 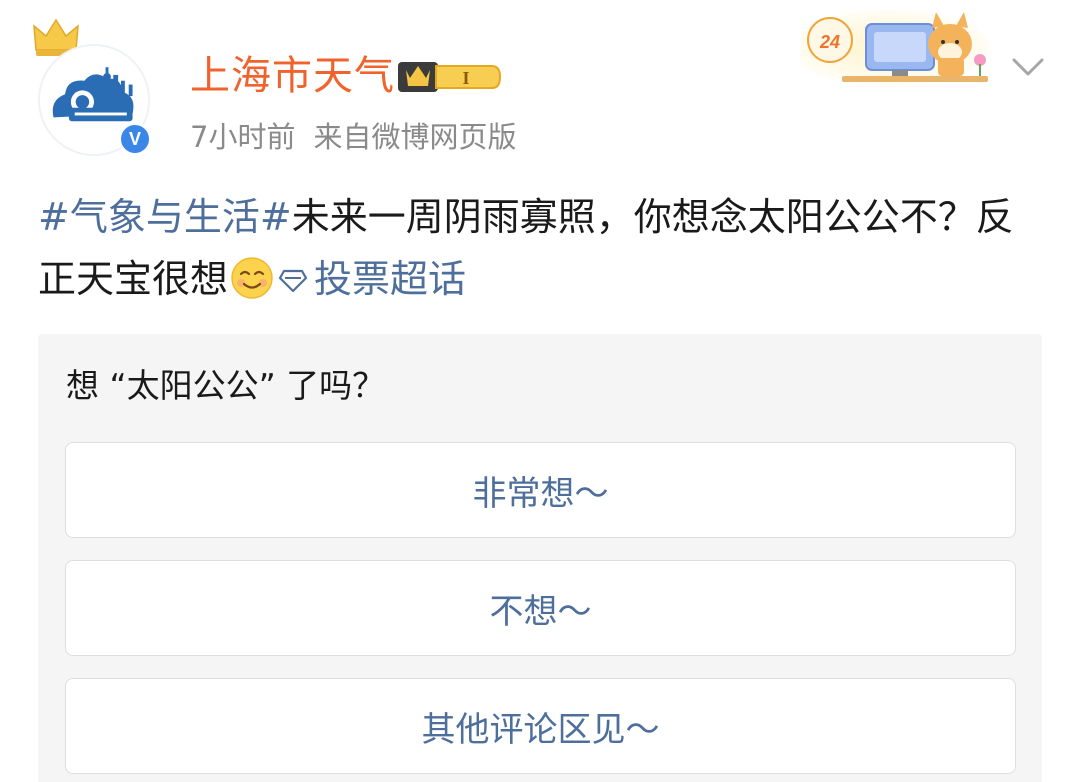 What do you see at coordinates (449, 77) in the screenshot?
I see `vip-level-badge-icon: I` at bounding box center [449, 77].